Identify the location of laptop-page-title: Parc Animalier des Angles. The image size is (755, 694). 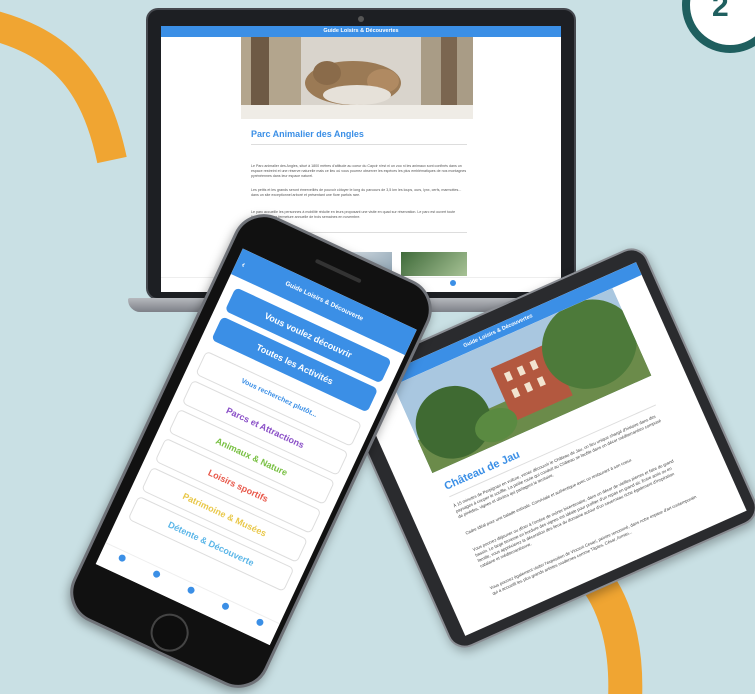
(307, 134).